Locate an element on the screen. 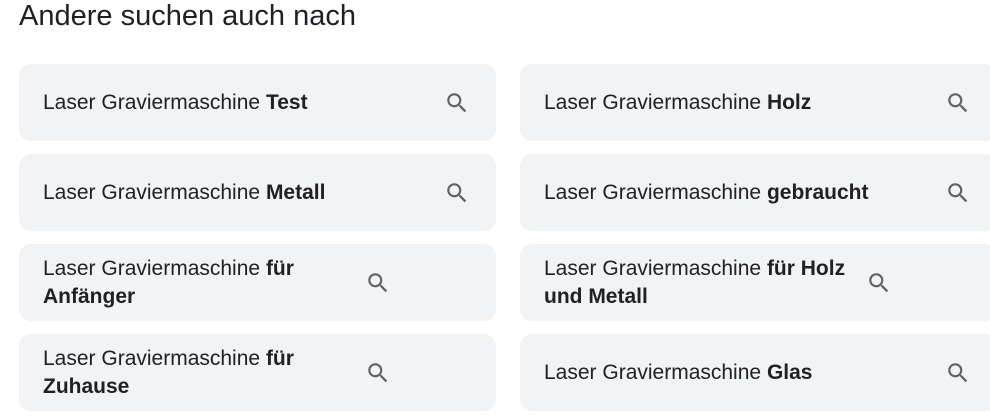  related-search-label: Laser Graviermaschine Metall is located at coordinates (184, 192).